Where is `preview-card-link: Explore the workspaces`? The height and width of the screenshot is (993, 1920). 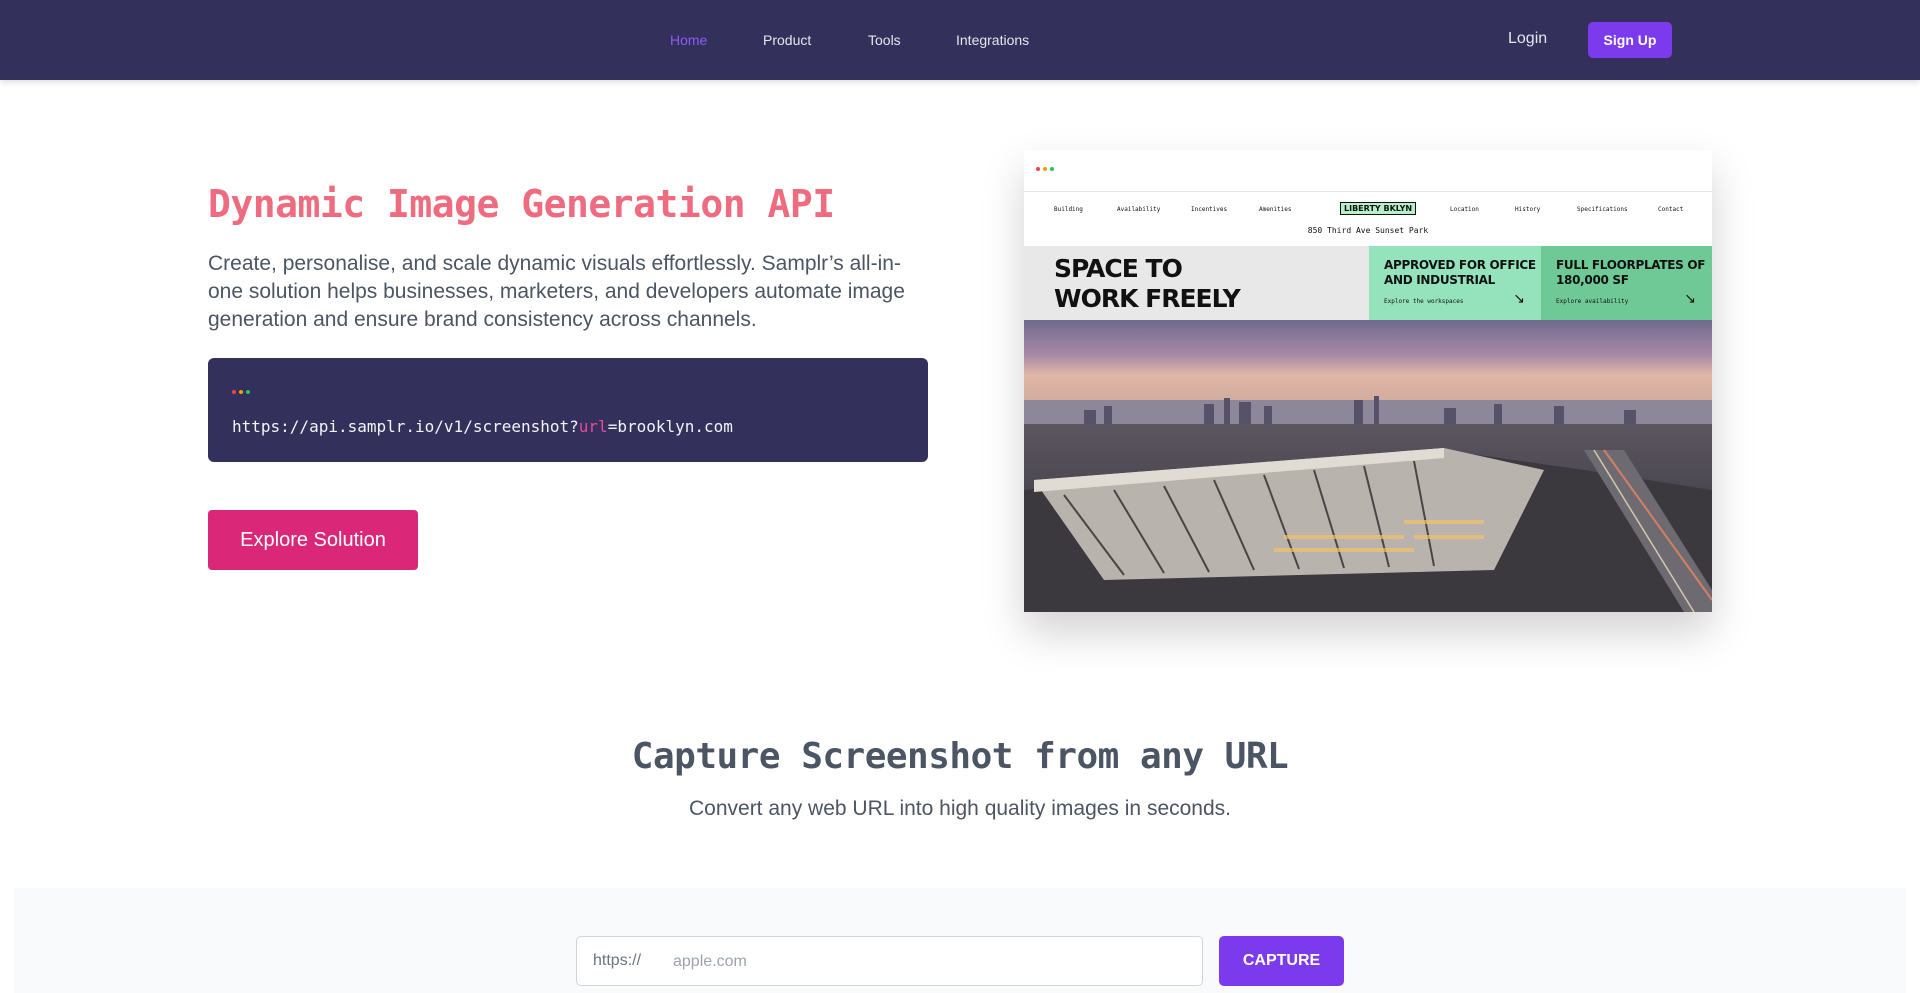 preview-card-link: Explore the workspaces is located at coordinates (1424, 301).